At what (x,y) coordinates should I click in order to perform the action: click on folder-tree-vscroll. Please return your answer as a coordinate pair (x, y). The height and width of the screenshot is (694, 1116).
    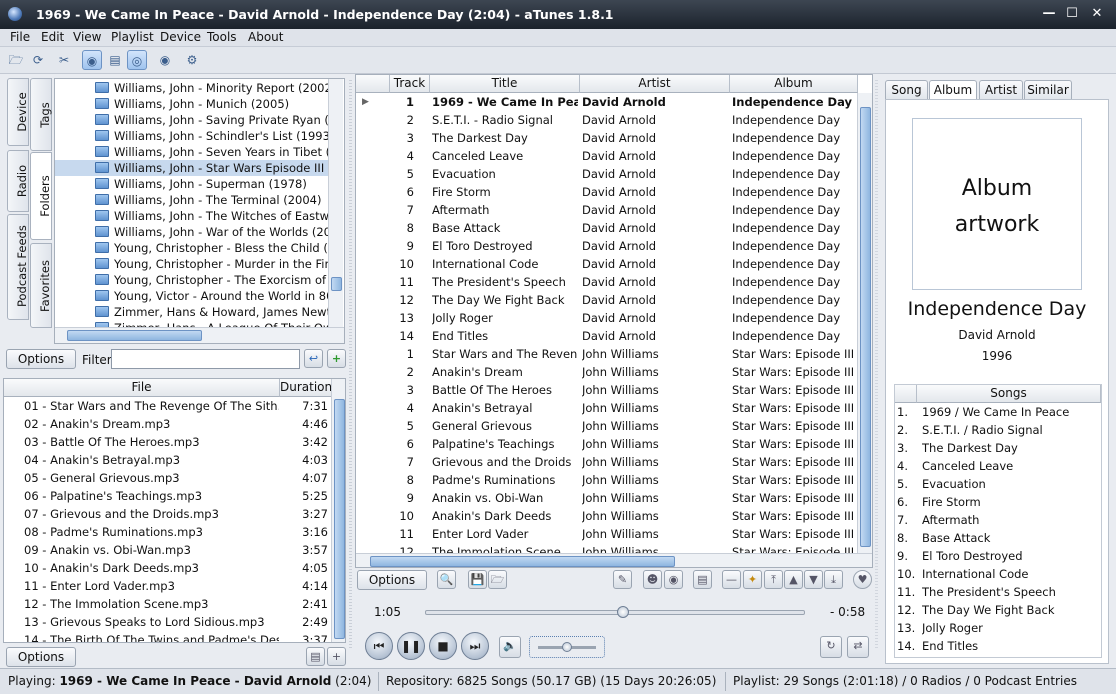
    Looking at the image, I should click on (335, 203).